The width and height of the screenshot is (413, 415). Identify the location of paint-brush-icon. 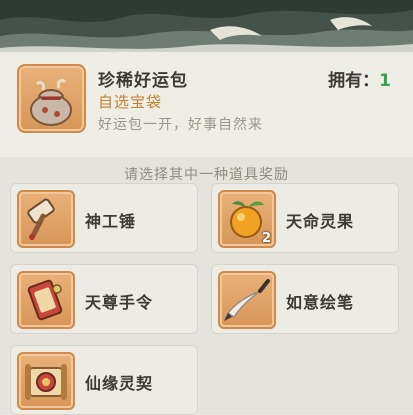
(247, 300).